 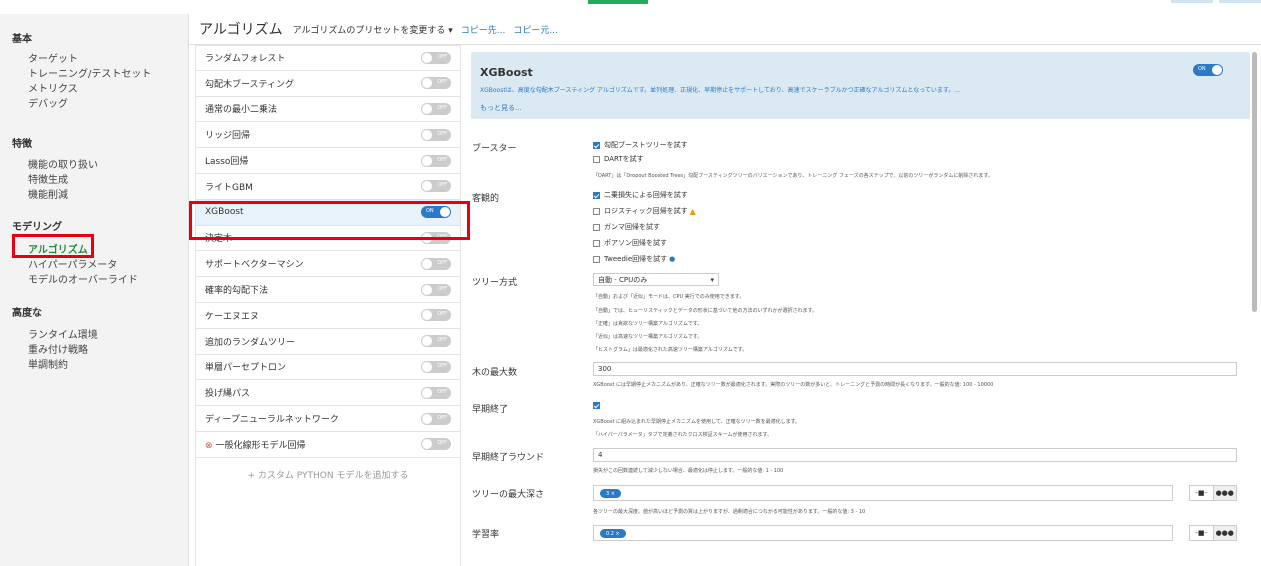 I want to click on algorithm-name: サポートベクターマシン, so click(x=254, y=265).